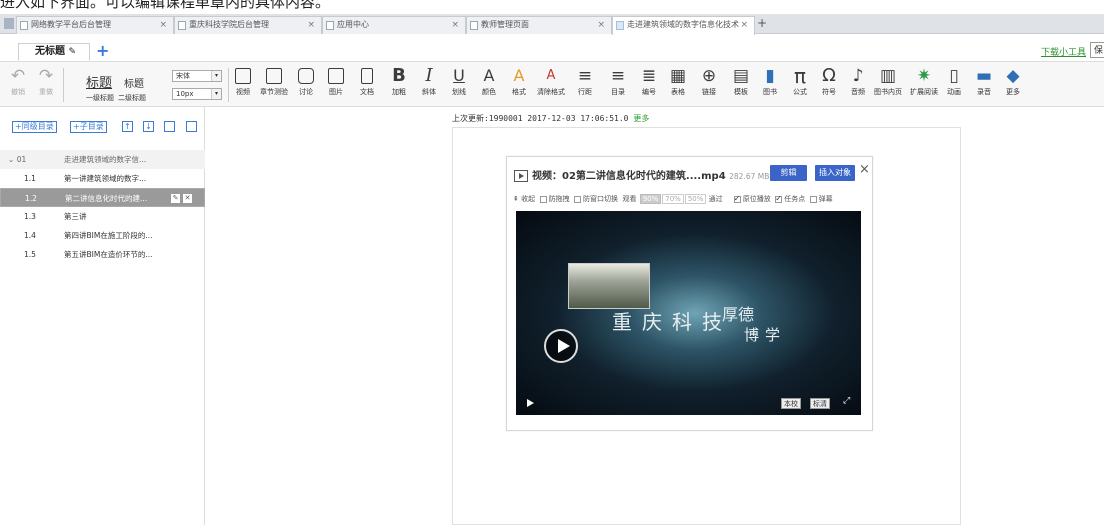 This screenshot has height=525, width=1104. I want to click on clip-button: 剪辑, so click(788, 173).